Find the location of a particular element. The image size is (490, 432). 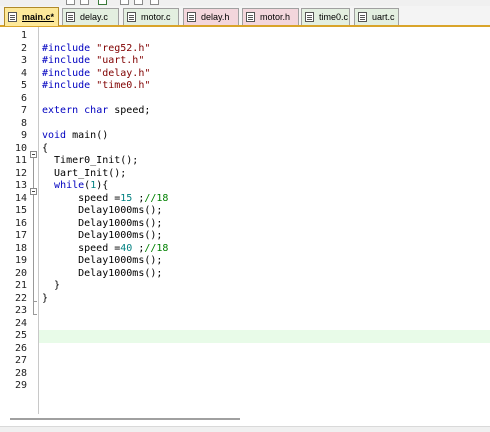

code-line: 26 is located at coordinates (245, 349).